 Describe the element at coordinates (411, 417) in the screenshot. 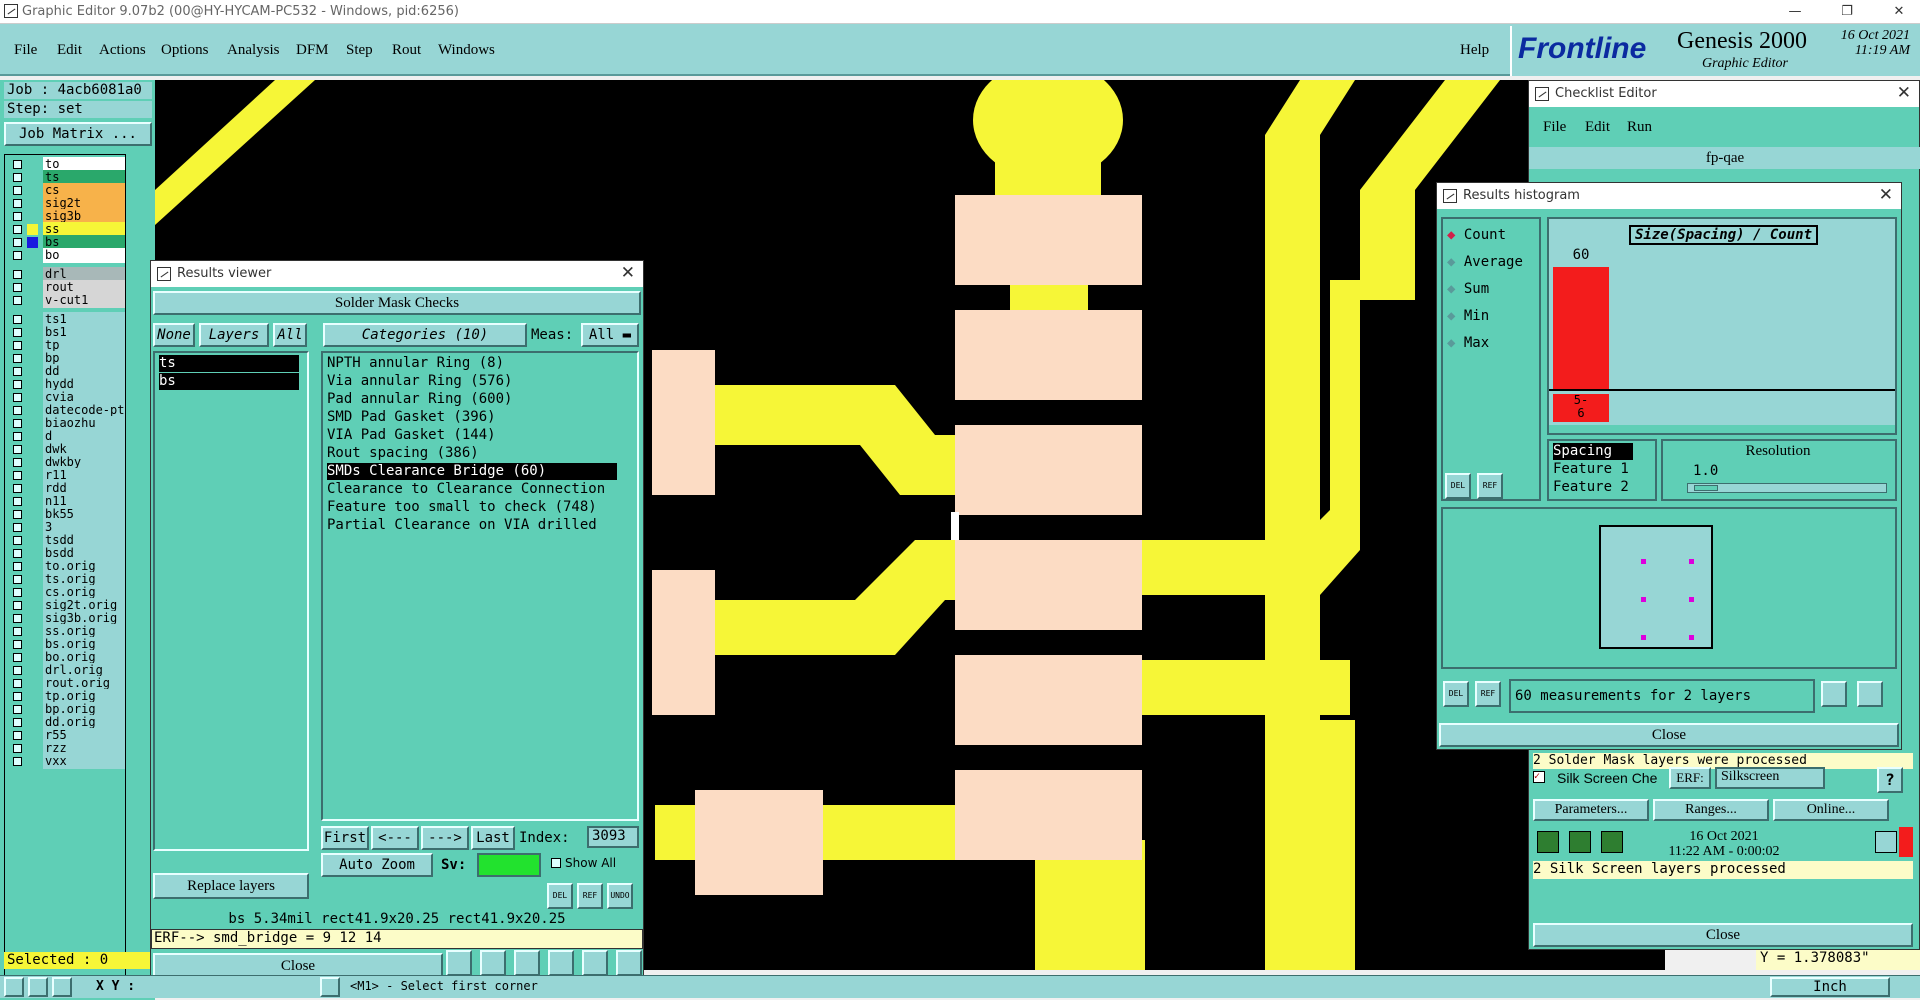

I see `list-item: SMD Pad Gasket (396)` at that location.